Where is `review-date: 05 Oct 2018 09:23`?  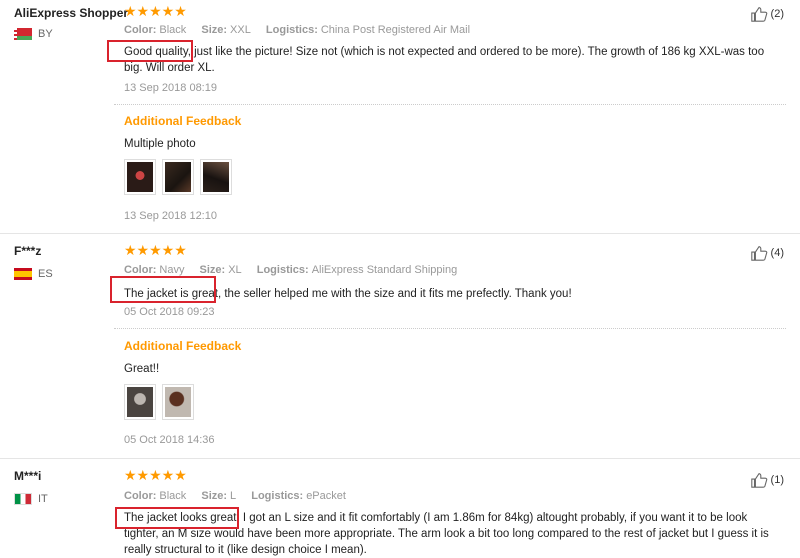
review-date: 05 Oct 2018 09:23 is located at coordinates (169, 312).